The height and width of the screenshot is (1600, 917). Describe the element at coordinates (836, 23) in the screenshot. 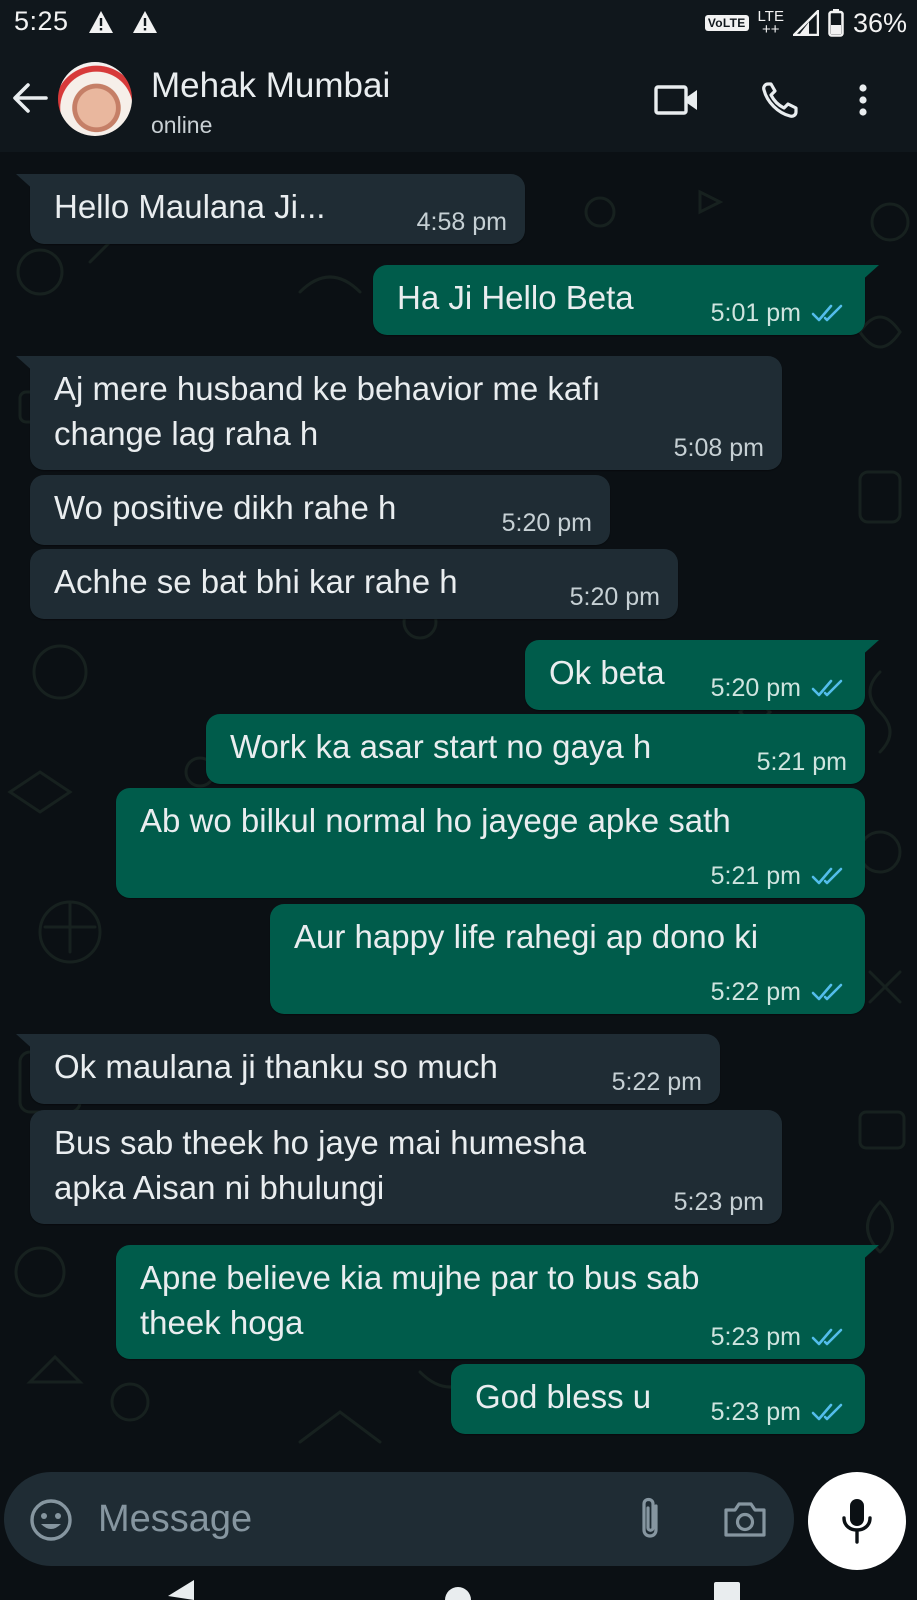

I see `battery-icon` at that location.